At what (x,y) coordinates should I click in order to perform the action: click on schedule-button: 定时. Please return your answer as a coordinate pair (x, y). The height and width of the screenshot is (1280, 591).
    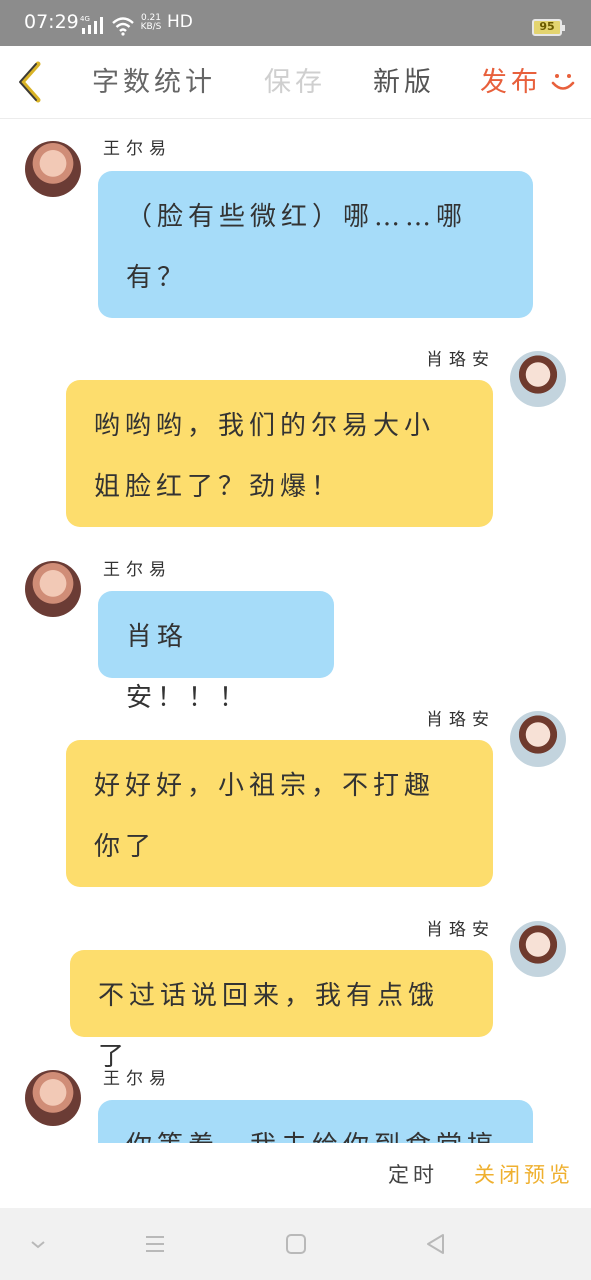
    Looking at the image, I should click on (413, 1174).